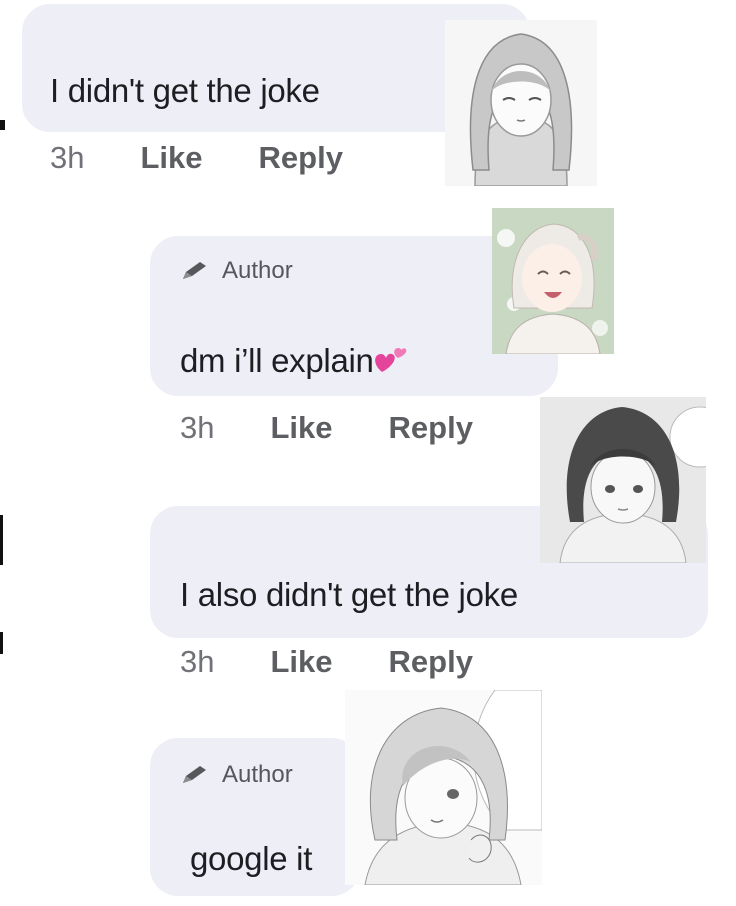  Describe the element at coordinates (354, 662) in the screenshot. I see `comment-meta-3: 3h Like Reply` at that location.